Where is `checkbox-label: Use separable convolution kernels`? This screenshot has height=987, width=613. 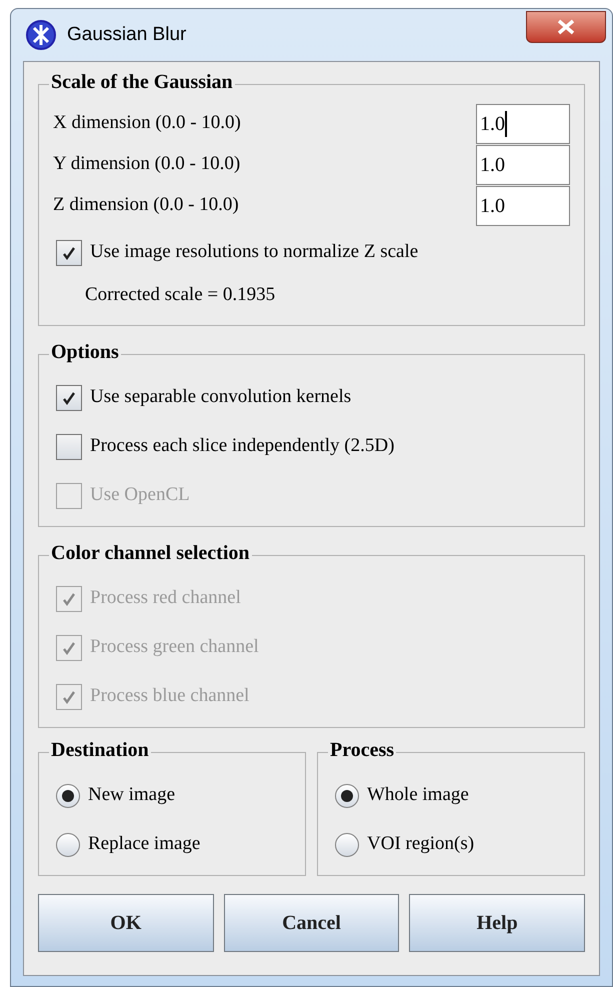 checkbox-label: Use separable convolution kernels is located at coordinates (221, 397).